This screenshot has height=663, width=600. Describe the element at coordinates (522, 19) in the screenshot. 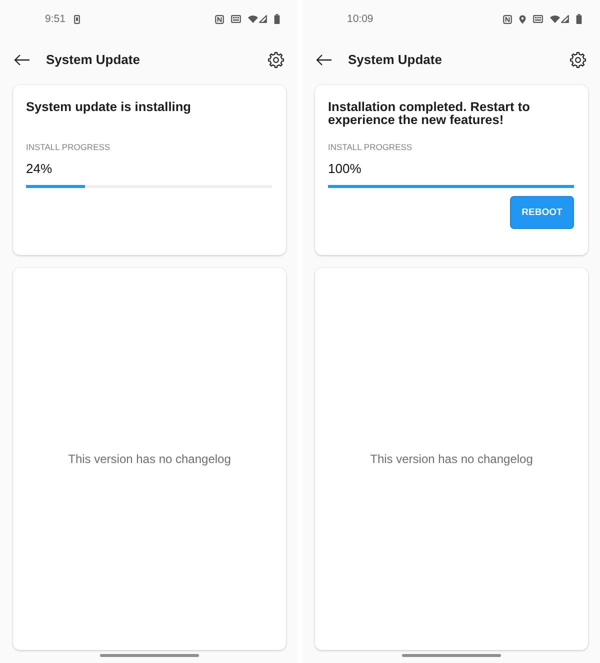

I see `location-pin-icon` at that location.